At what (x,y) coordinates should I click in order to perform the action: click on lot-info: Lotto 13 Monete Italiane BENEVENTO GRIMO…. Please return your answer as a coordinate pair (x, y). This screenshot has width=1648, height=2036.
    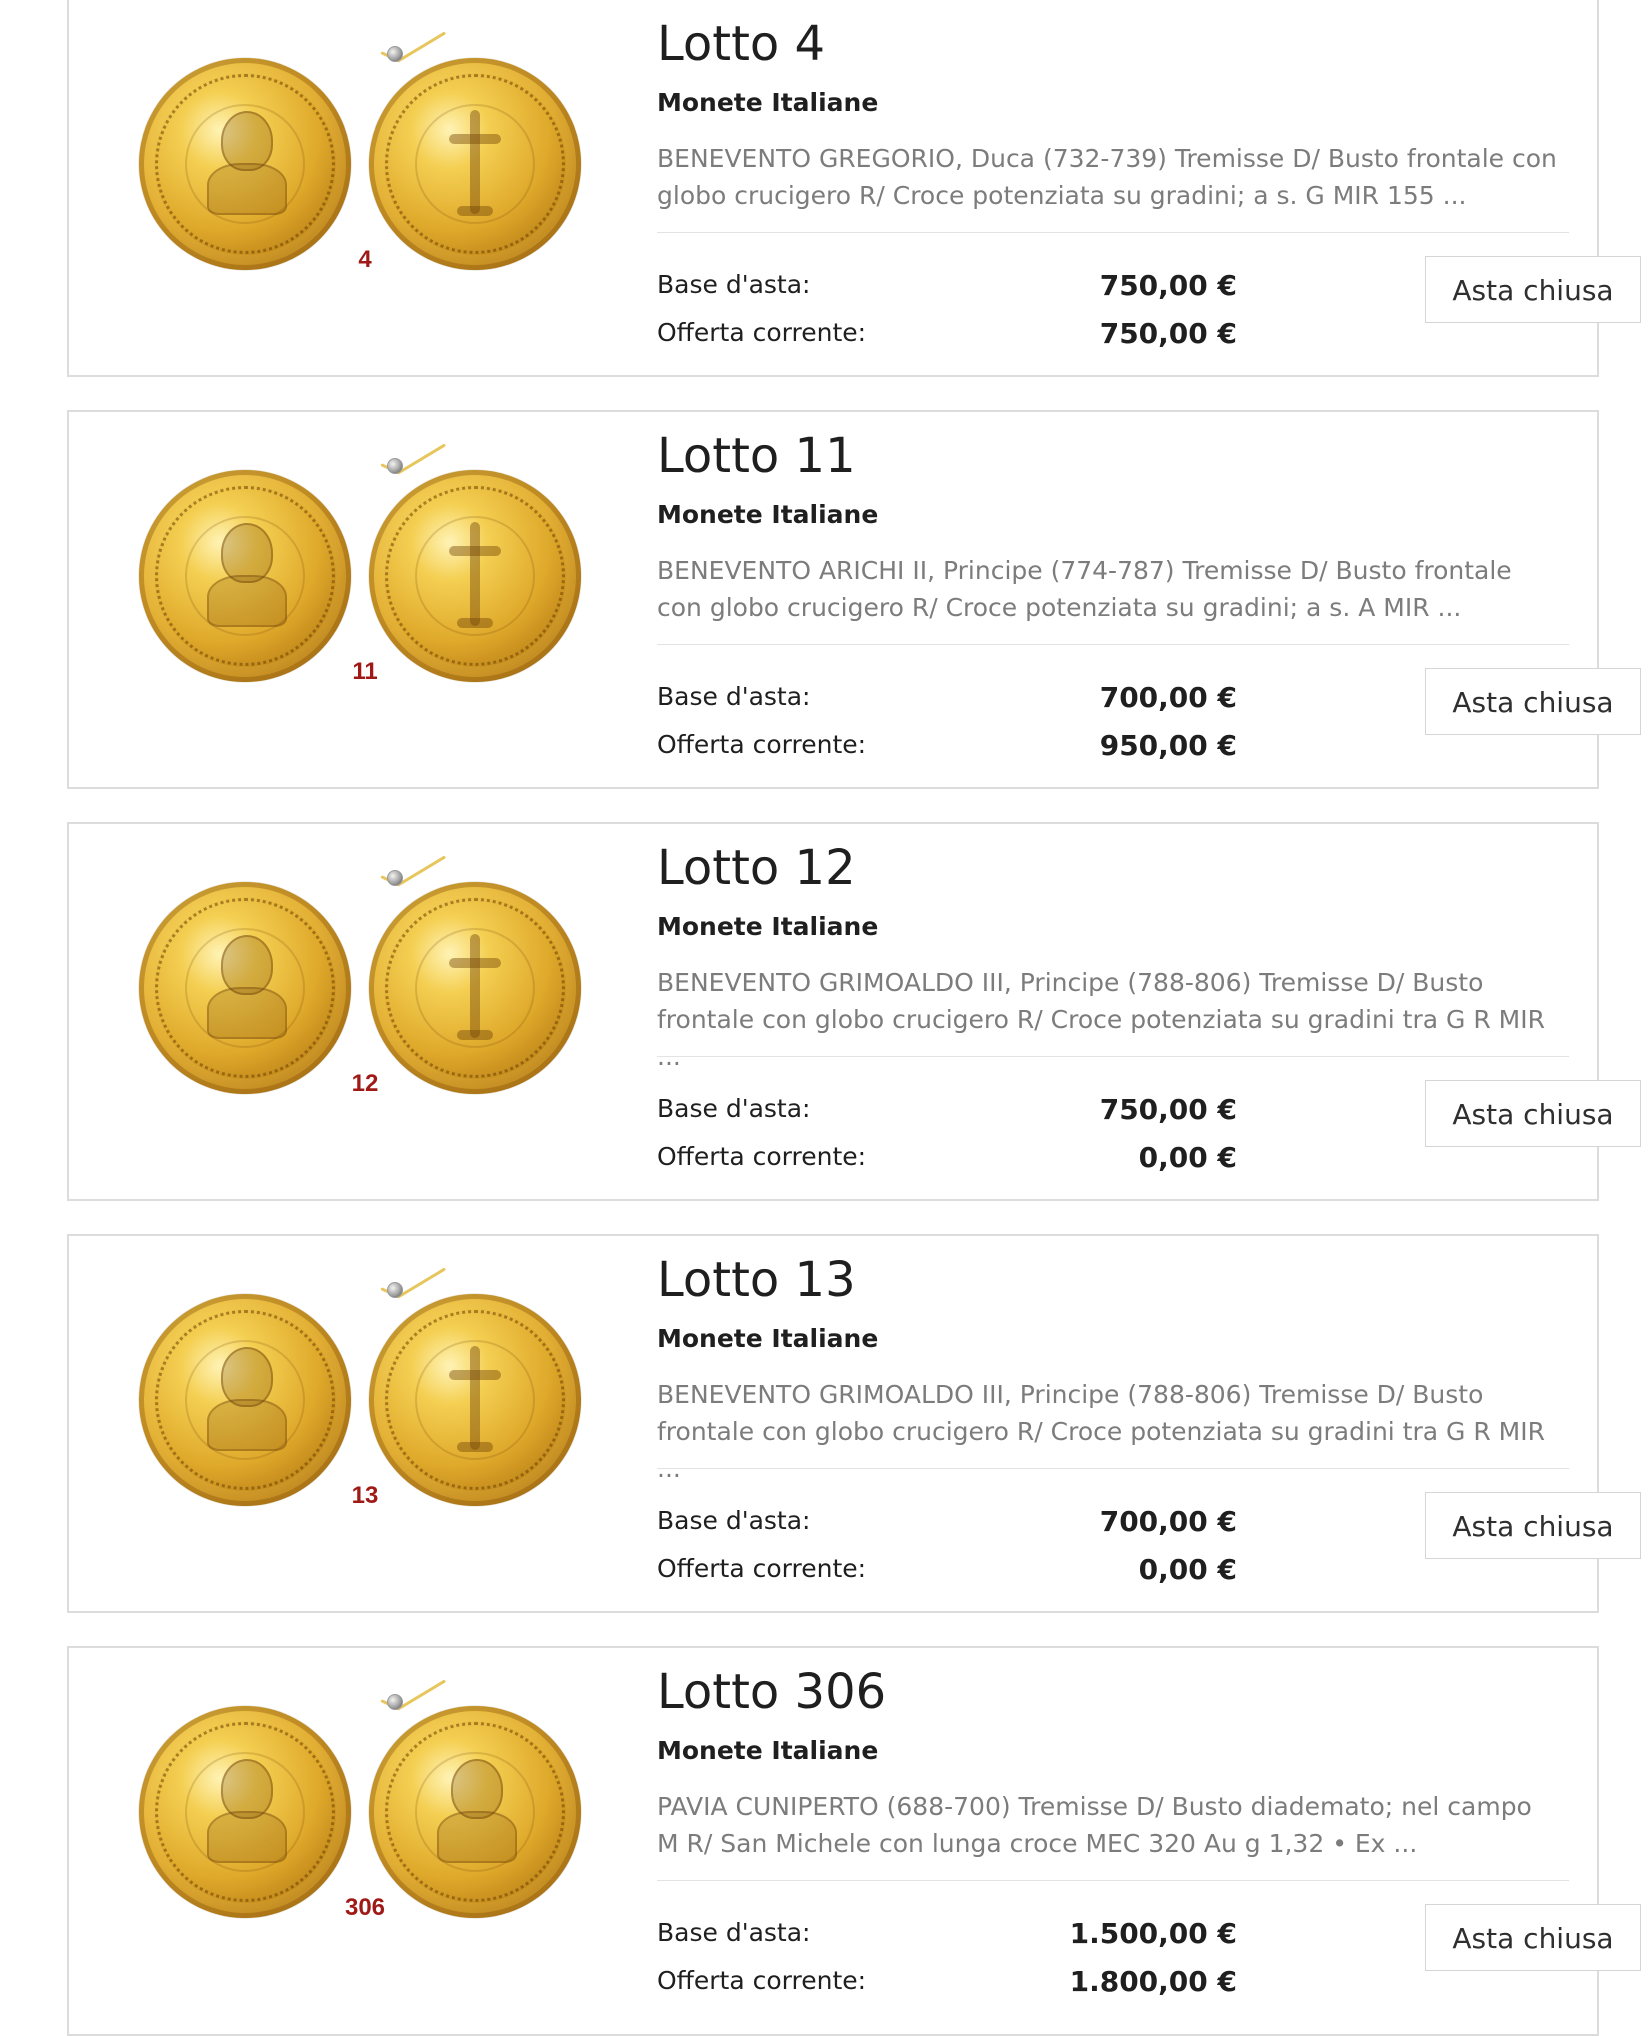
    Looking at the image, I should click on (1149, 1423).